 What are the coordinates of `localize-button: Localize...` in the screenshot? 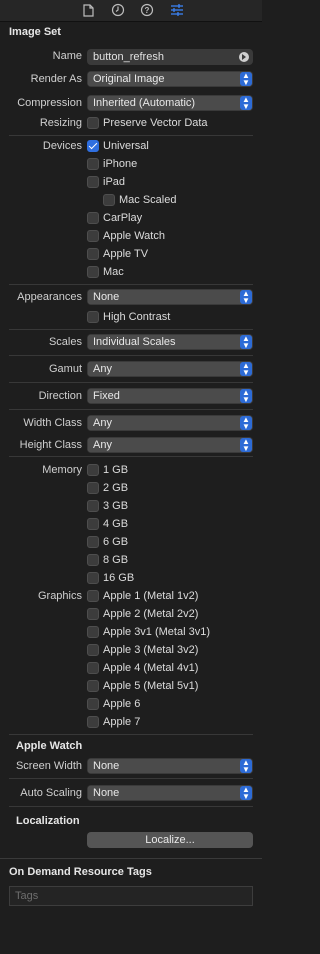 It's located at (170, 840).